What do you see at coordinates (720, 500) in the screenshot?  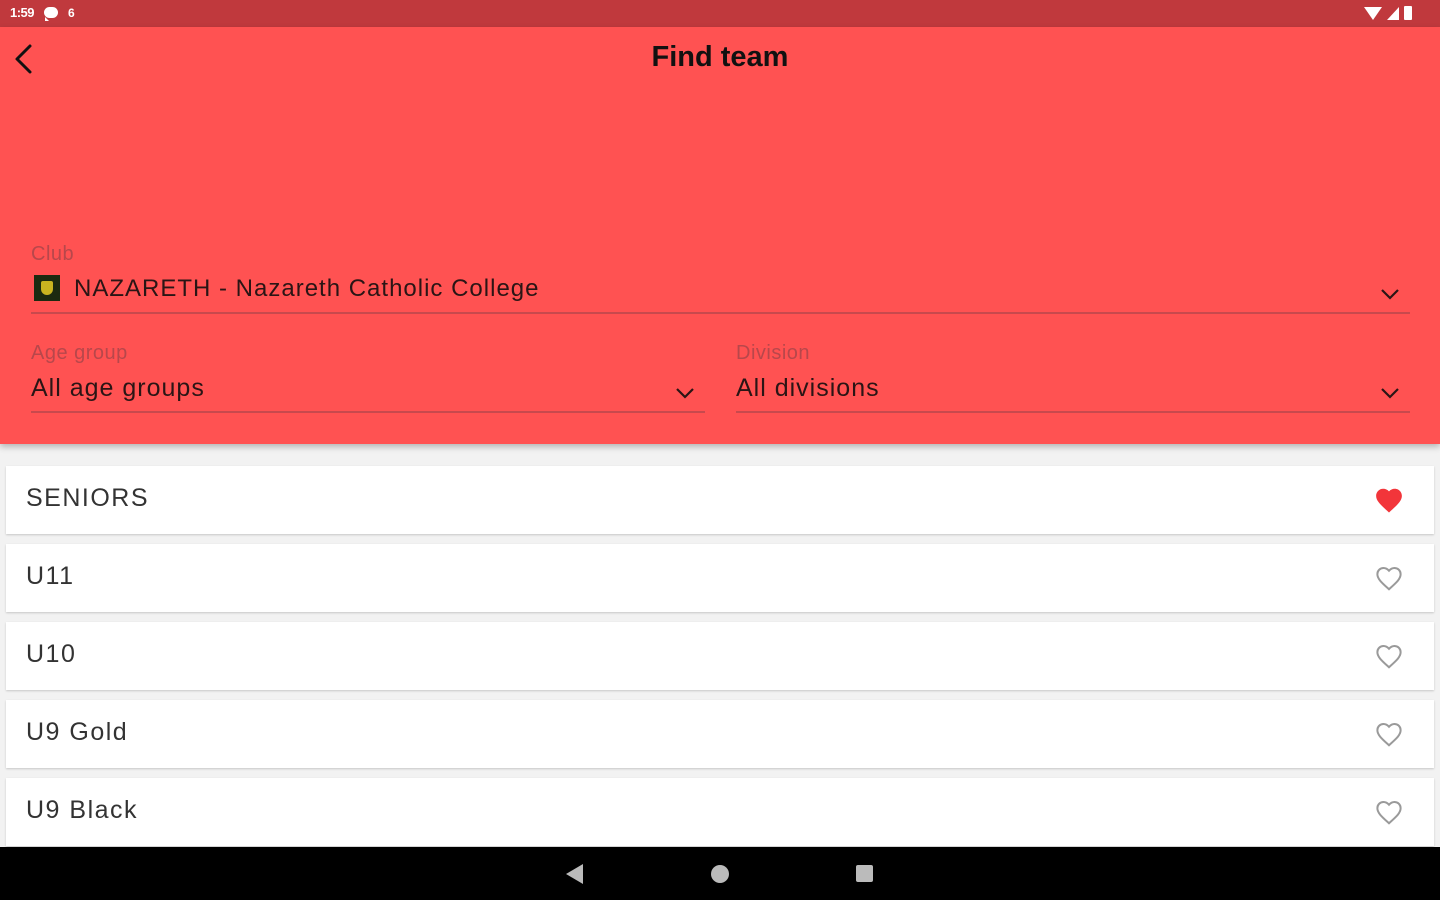 I see `team-row-seniors: SENIORS` at bounding box center [720, 500].